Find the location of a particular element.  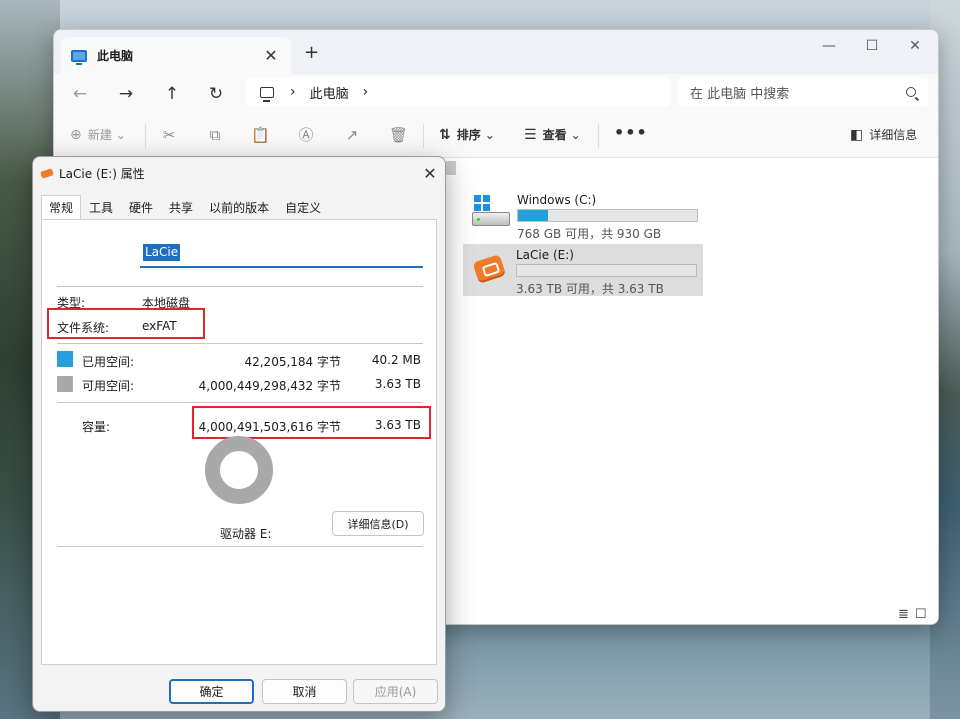

dialog-tabs: 常规 工具 硬件 共享 以前的版本 自定义 is located at coordinates (185, 207).